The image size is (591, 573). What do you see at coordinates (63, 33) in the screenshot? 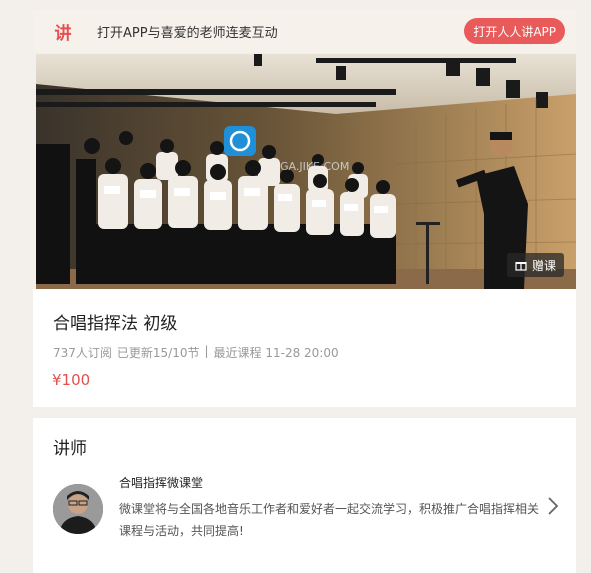
I see `app-logo-icon: 讲` at bounding box center [63, 33].